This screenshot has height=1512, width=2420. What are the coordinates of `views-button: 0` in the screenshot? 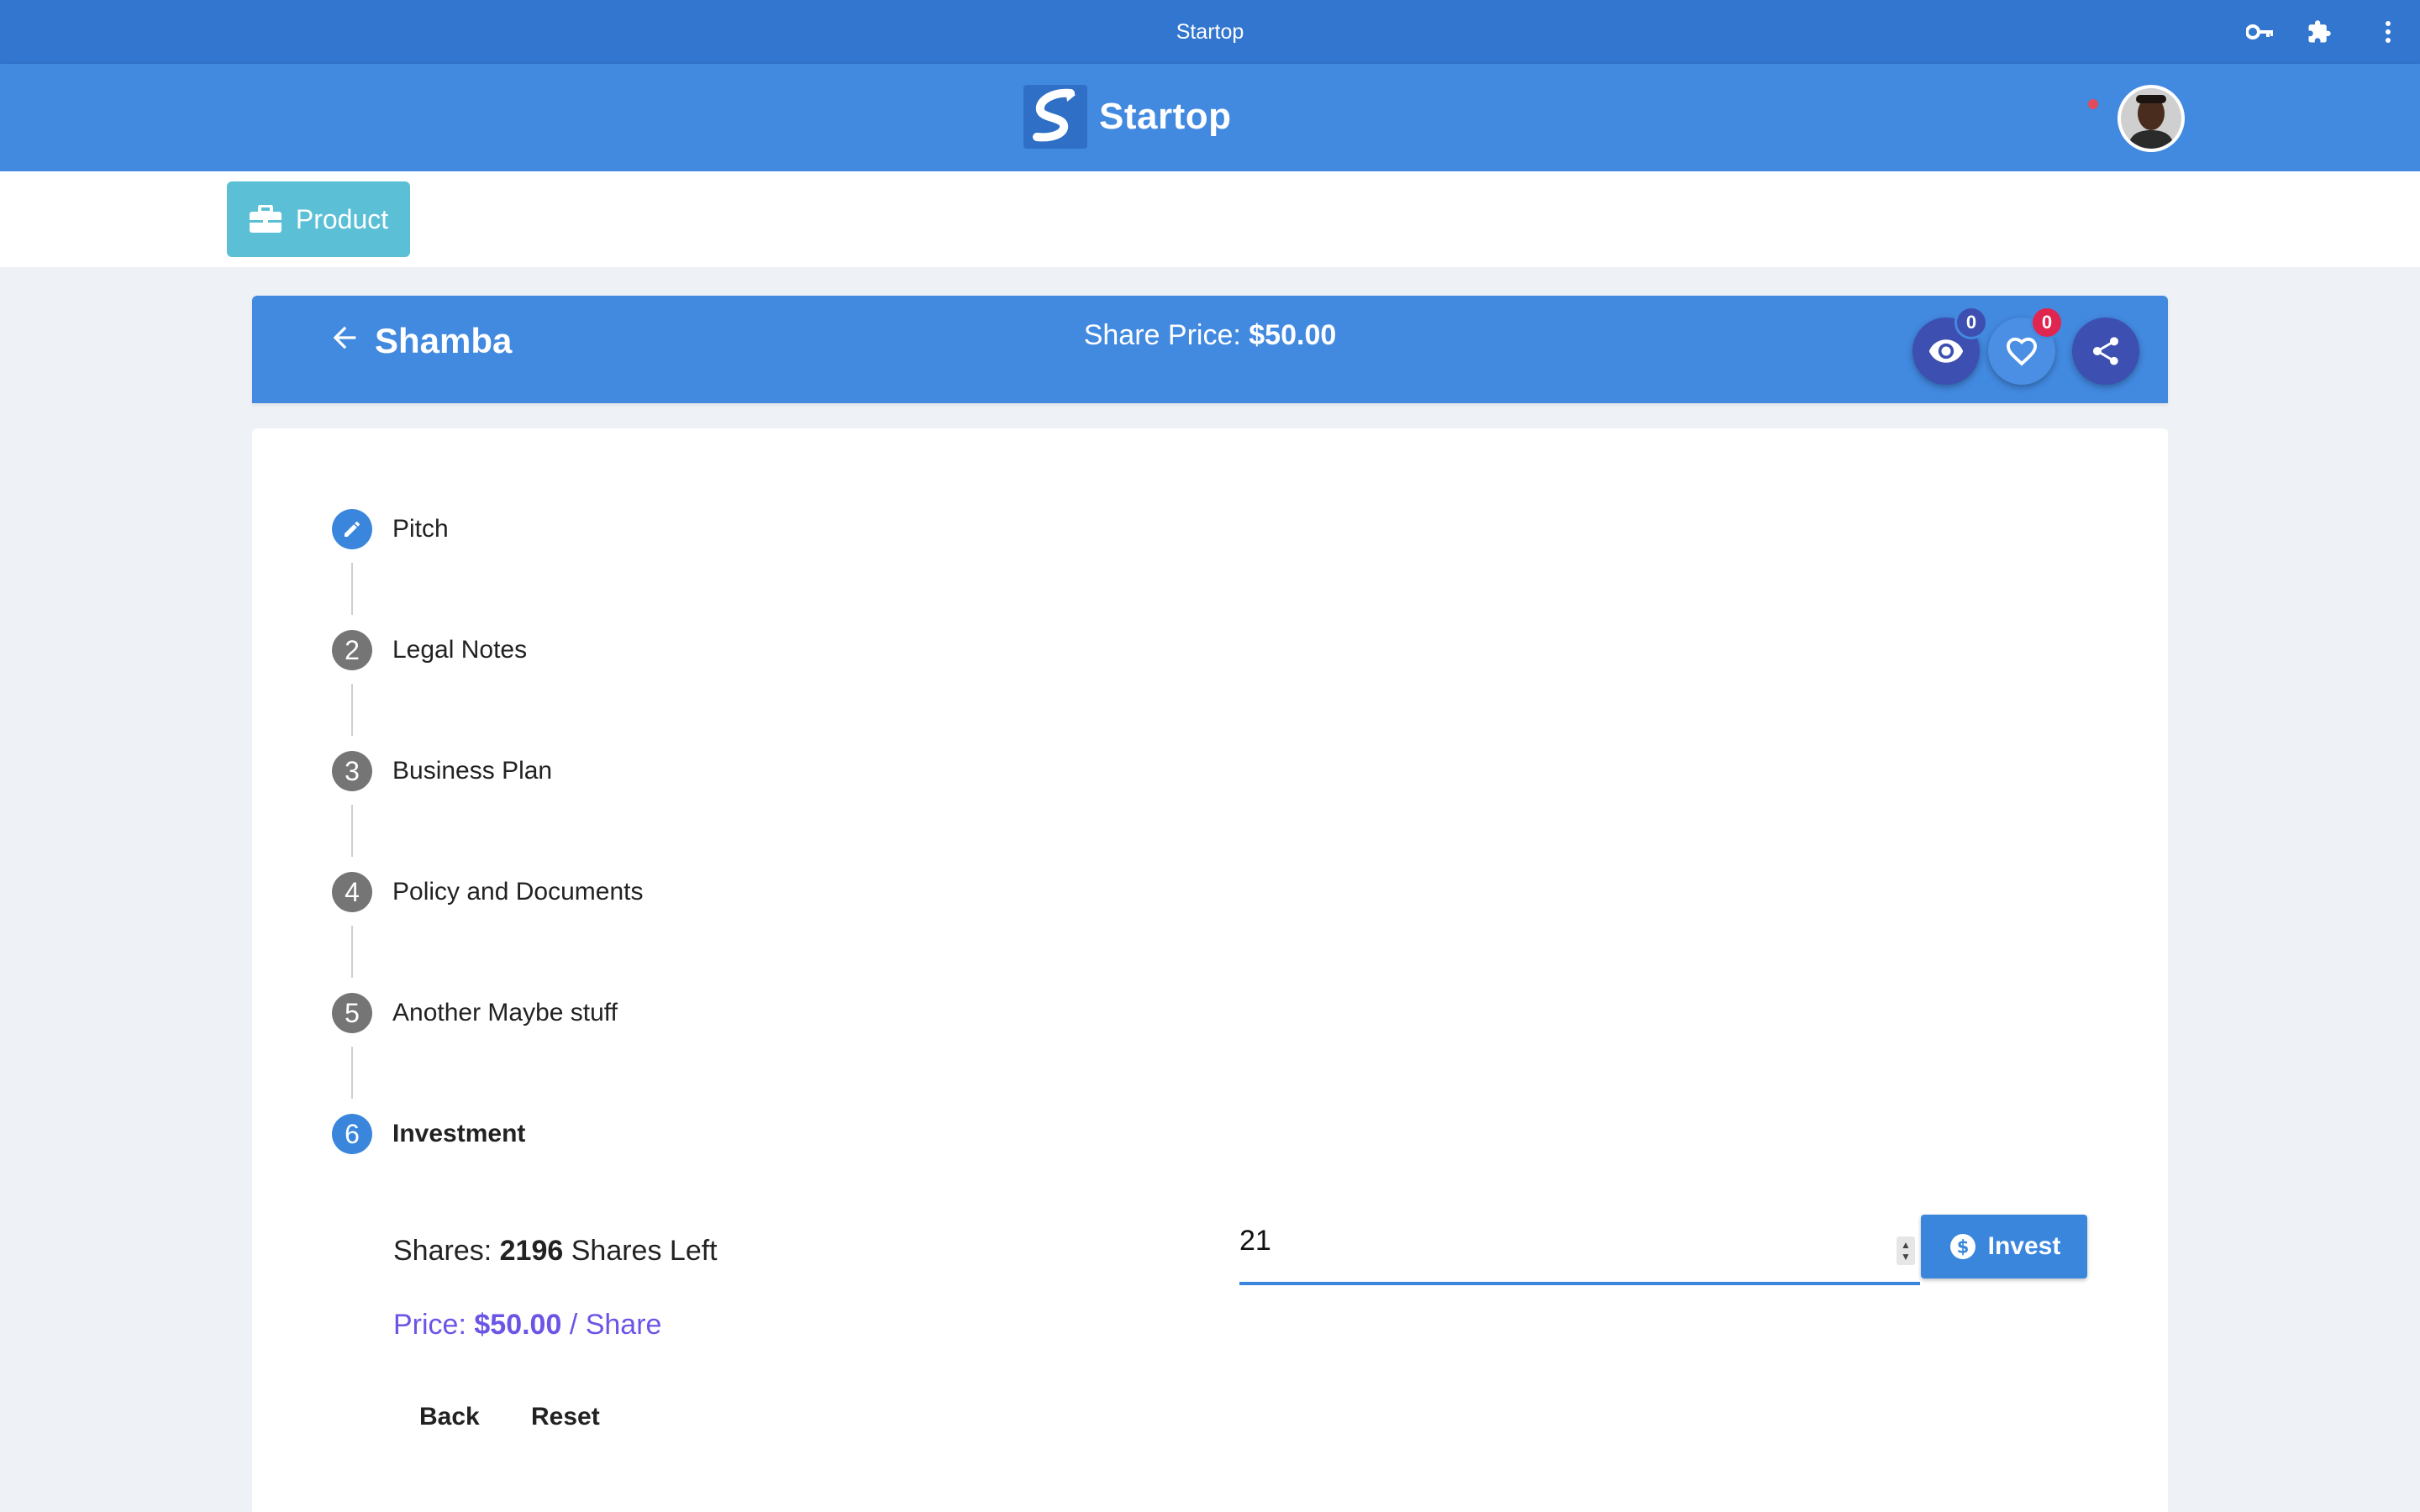 It's located at (1950, 345).